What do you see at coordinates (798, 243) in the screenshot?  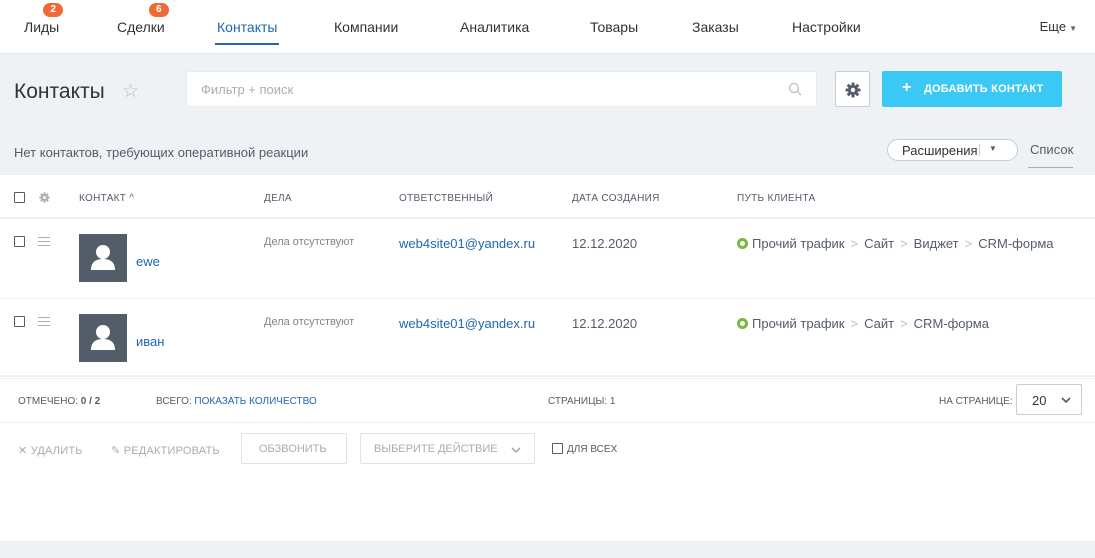 I see `path-step: Прочий трафик` at bounding box center [798, 243].